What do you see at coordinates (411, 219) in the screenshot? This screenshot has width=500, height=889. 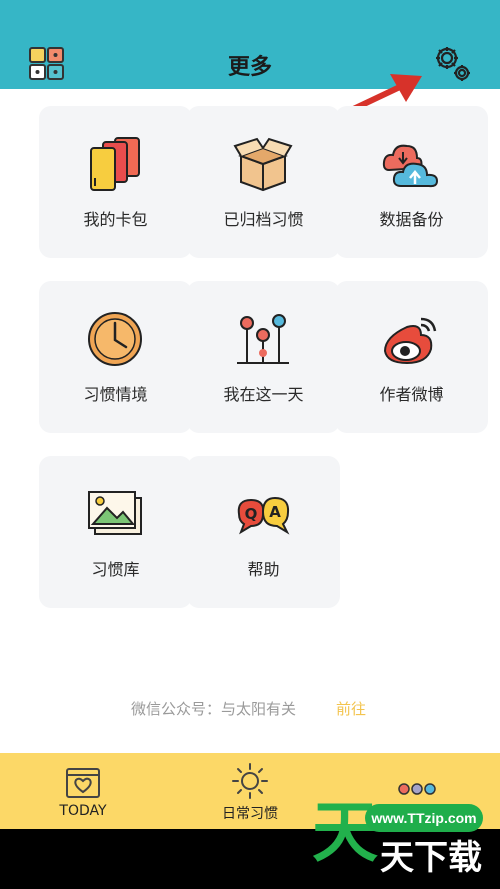 I see `card-label: 数据备份` at bounding box center [411, 219].